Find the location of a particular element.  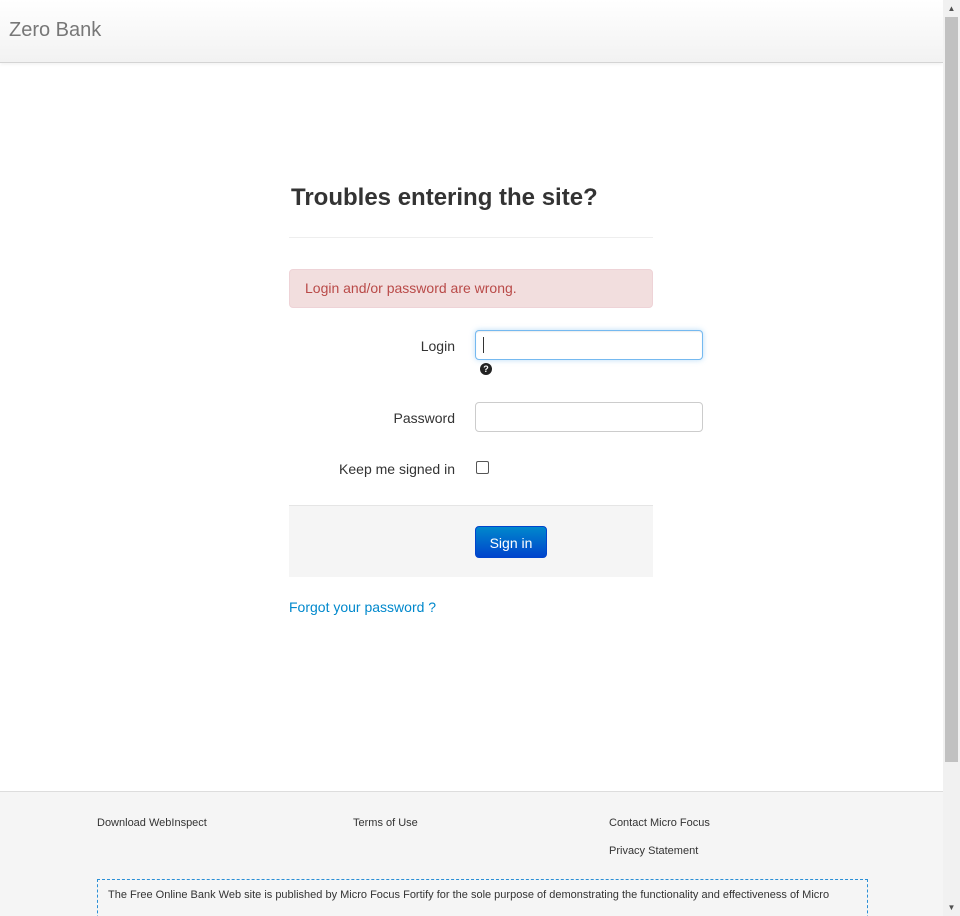

text-caret is located at coordinates (483, 345).